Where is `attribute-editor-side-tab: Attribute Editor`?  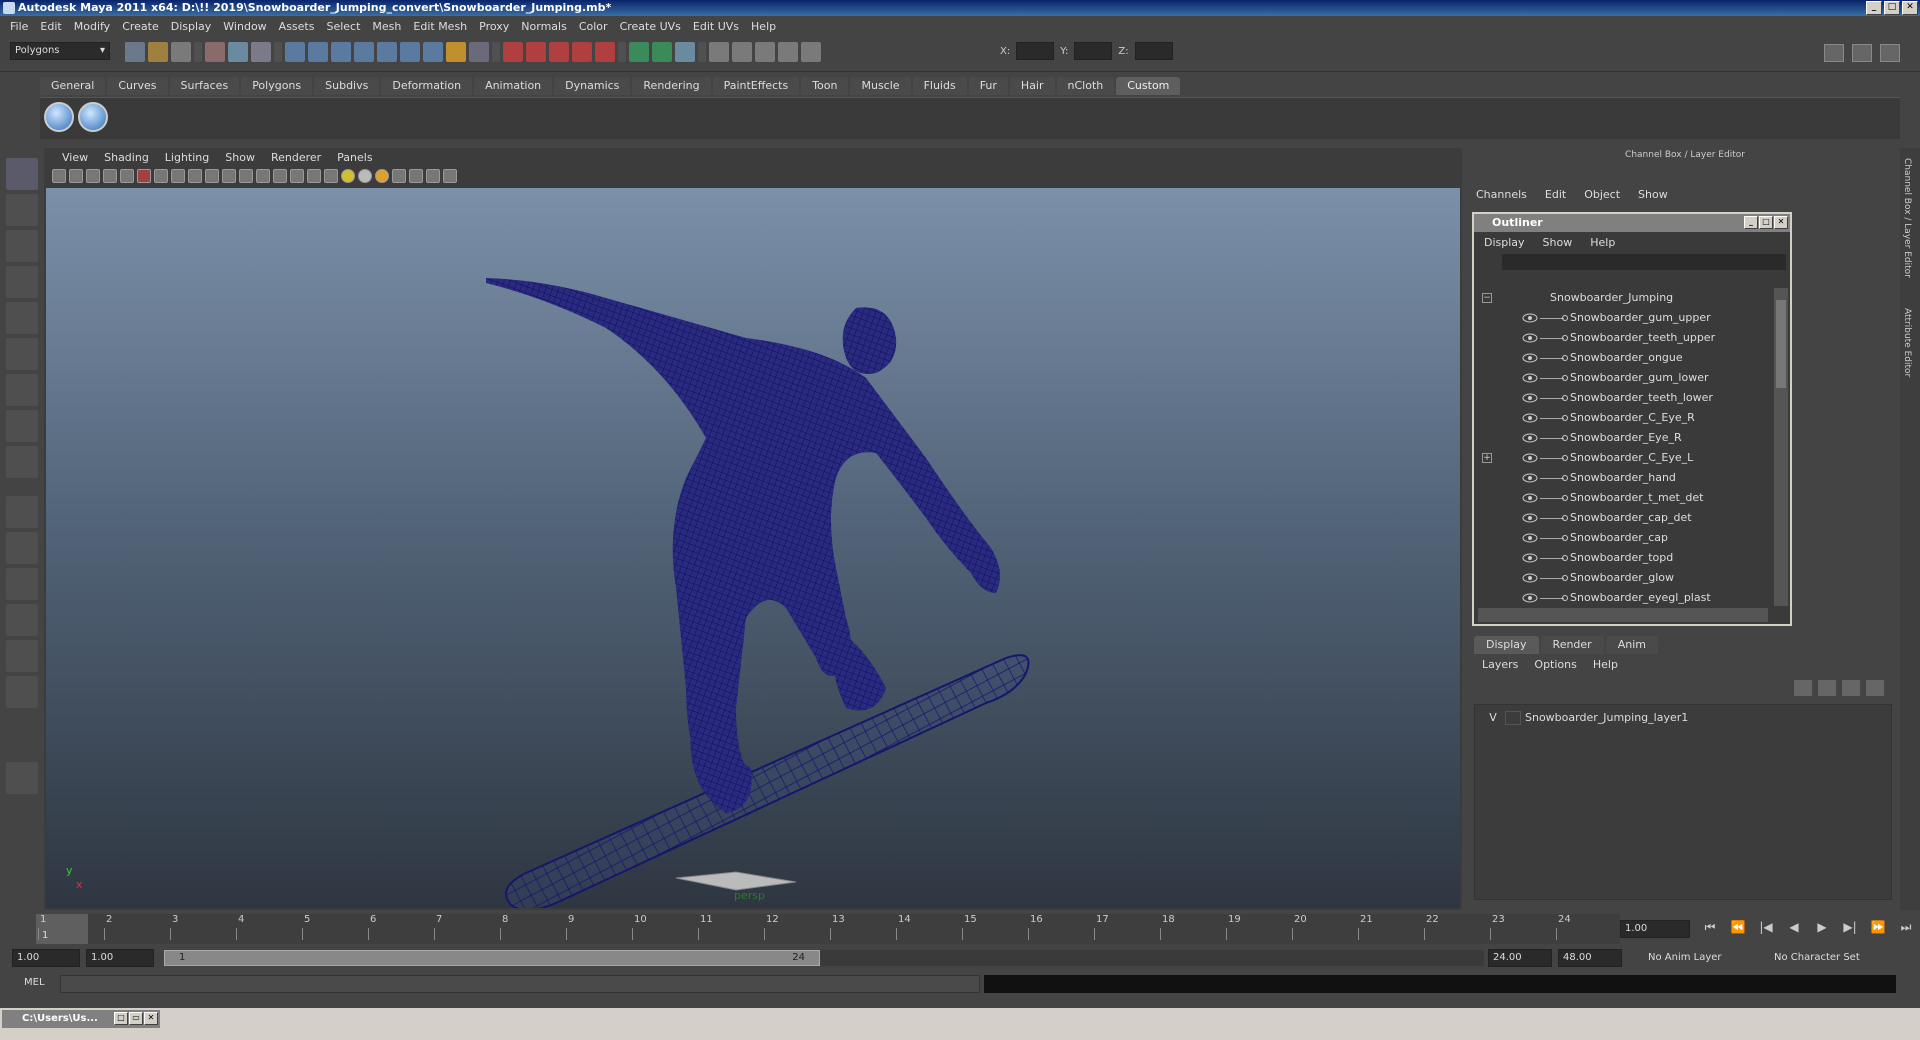
attribute-editor-side-tab: Attribute Editor is located at coordinates (1907, 342).